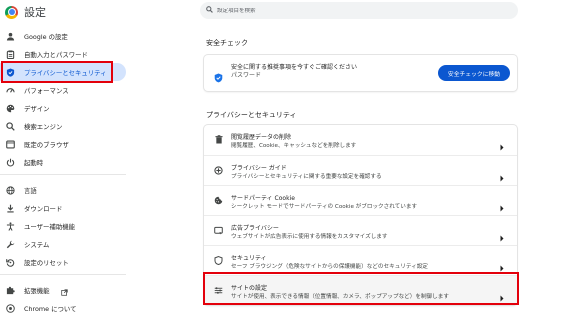 This screenshot has height=317, width=580. Describe the element at coordinates (218, 260) in the screenshot. I see `shield-outline-icon` at that location.